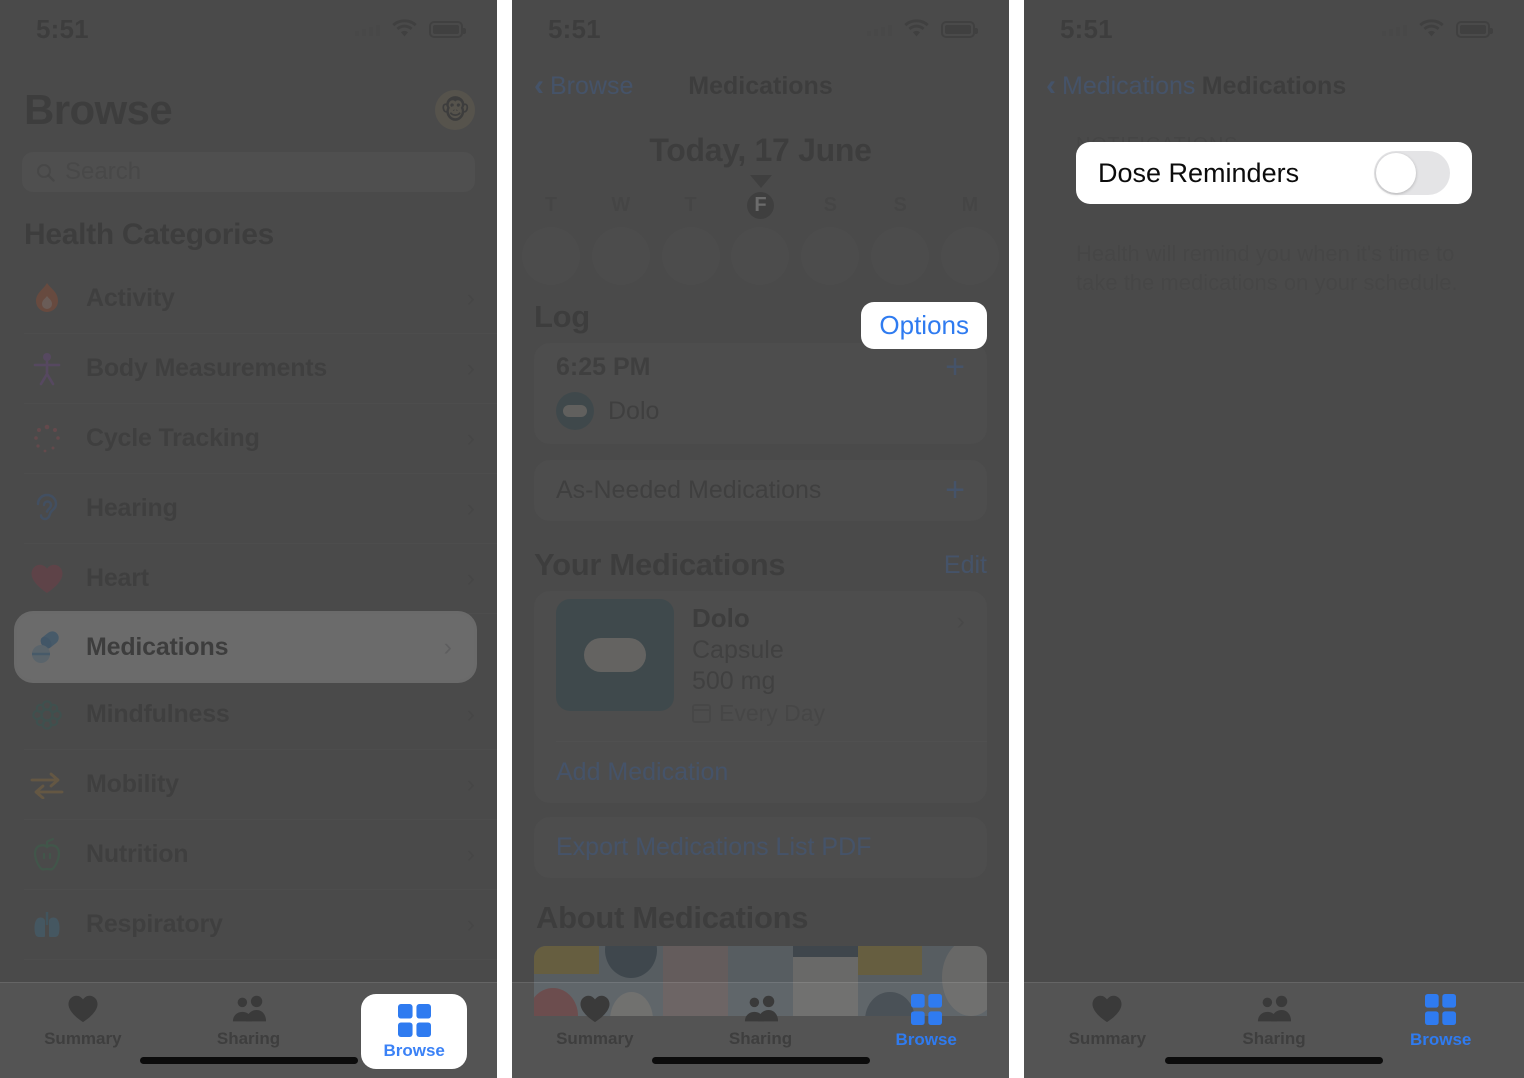  I want to click on day-cell: W, so click(621, 238).